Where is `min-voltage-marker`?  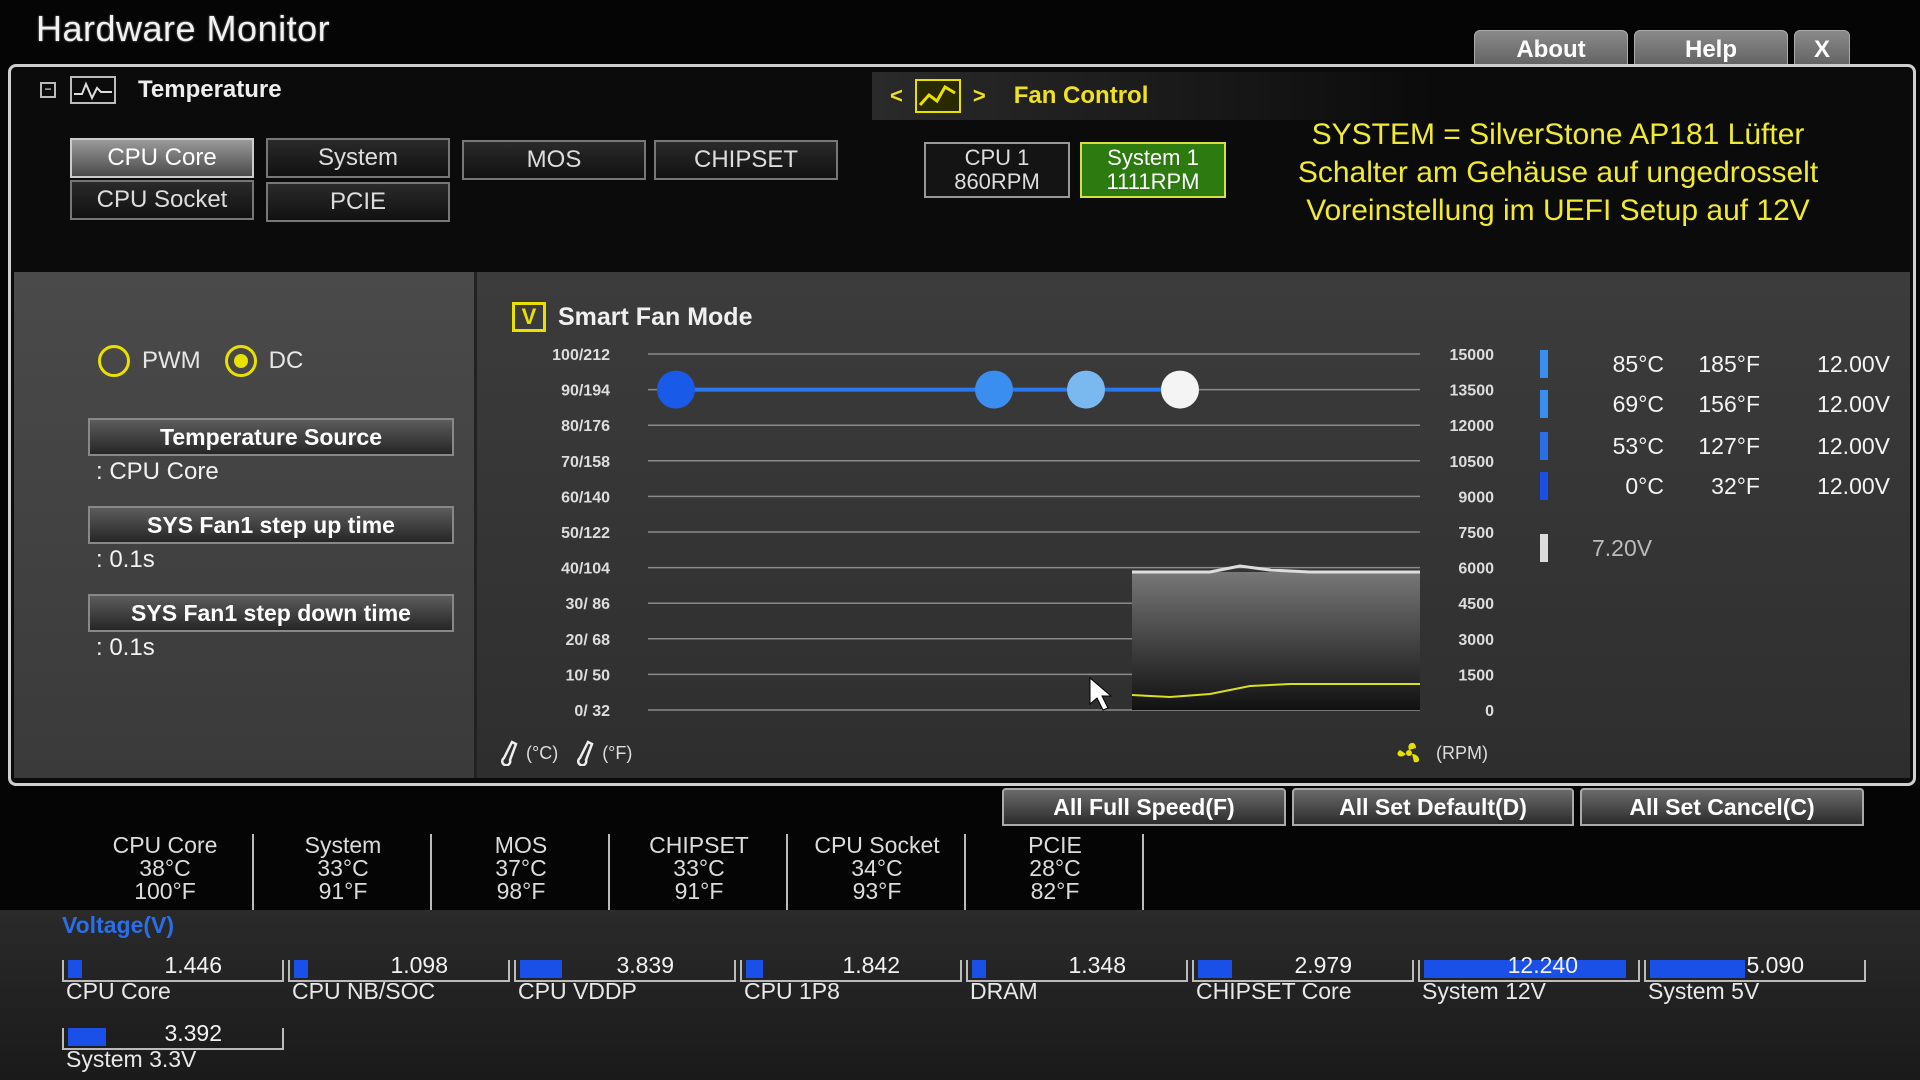
min-voltage-marker is located at coordinates (1544, 548).